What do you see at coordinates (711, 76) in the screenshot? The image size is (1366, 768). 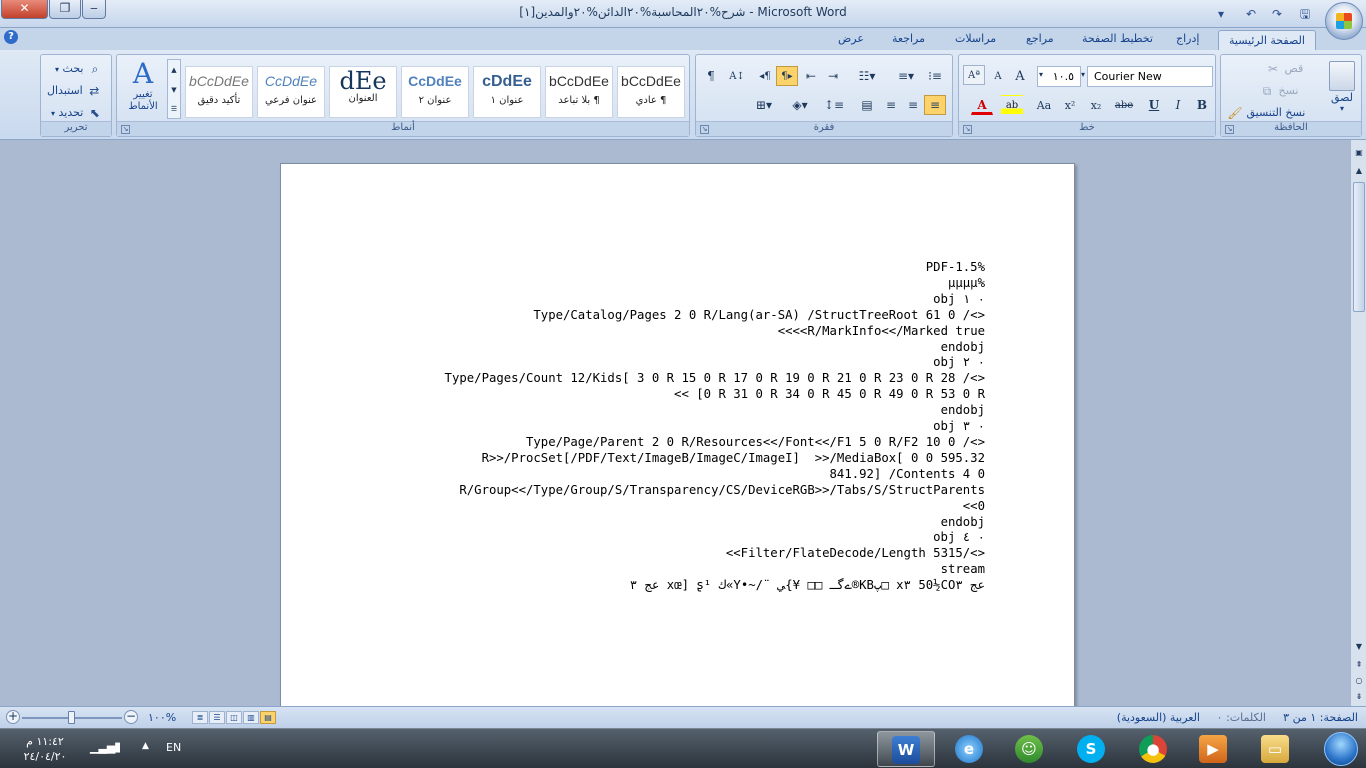 I see `show-formatting-marks-icon: ¶` at bounding box center [711, 76].